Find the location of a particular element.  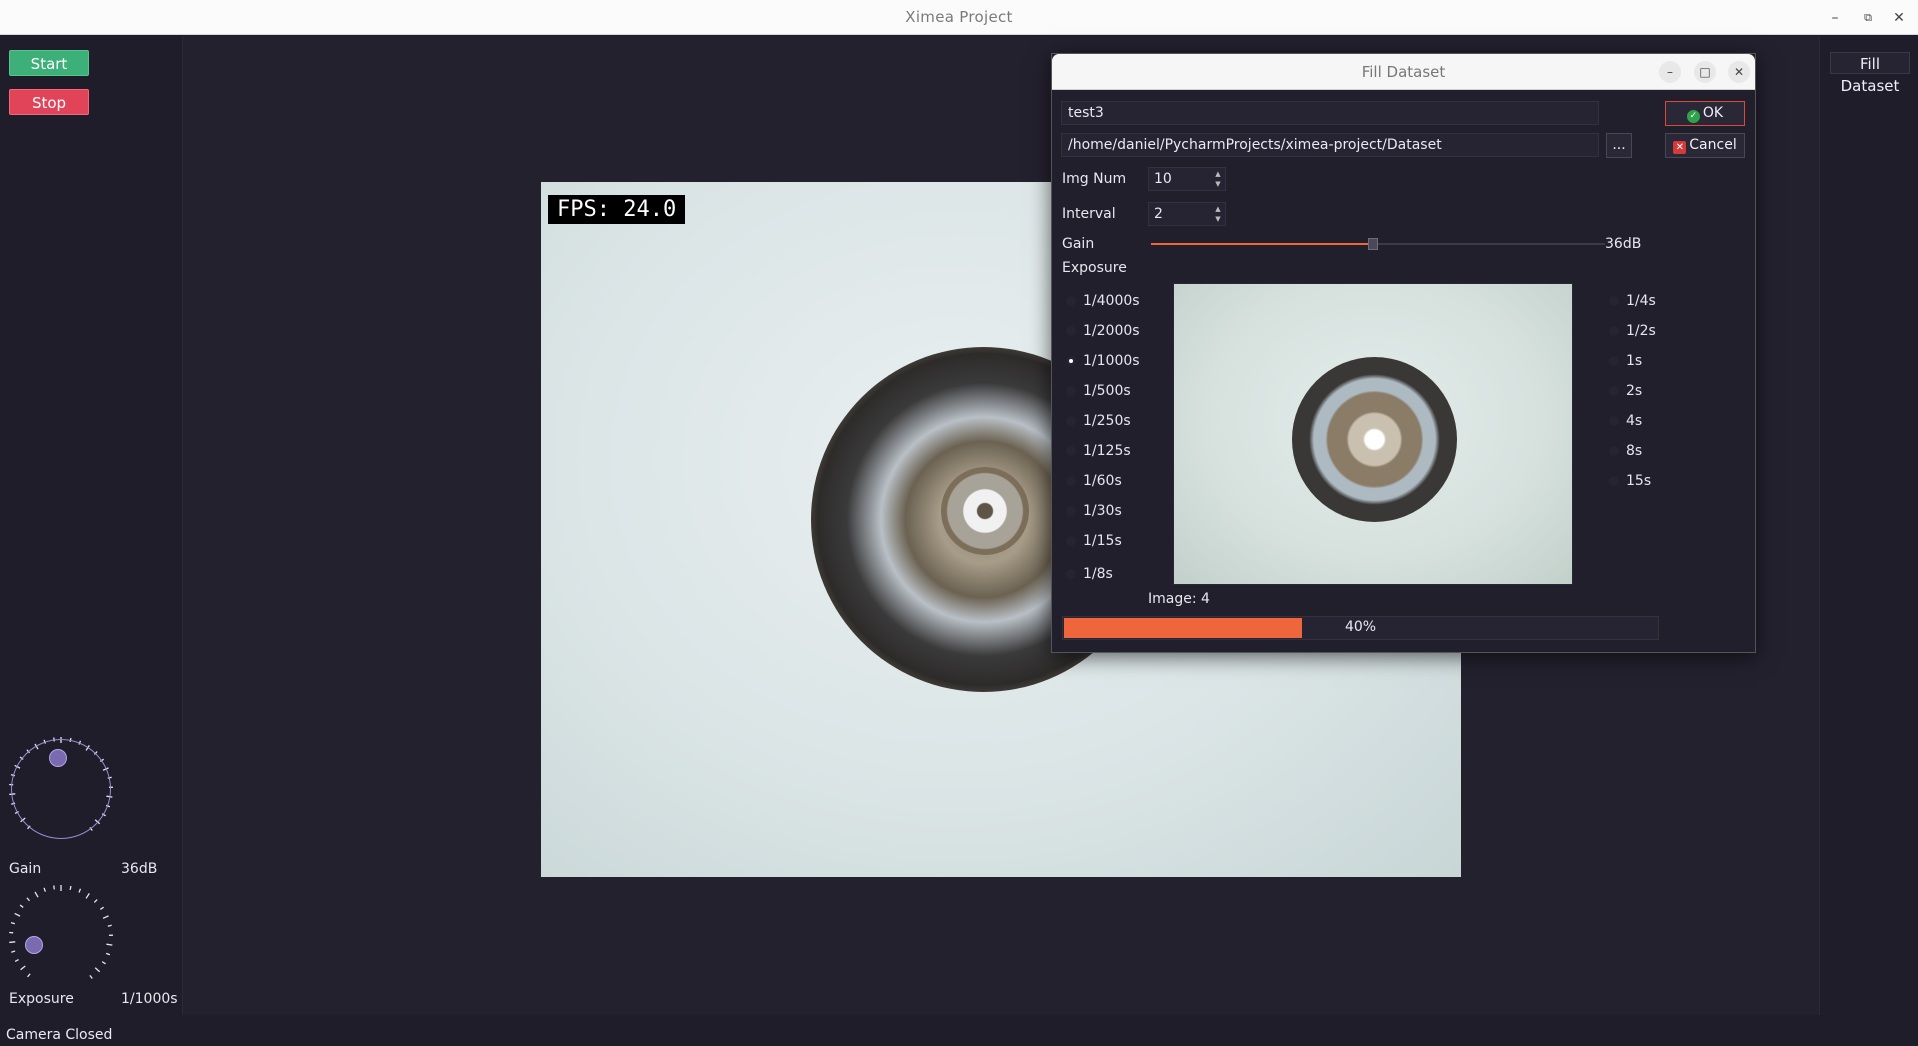

cancel-button: ✕ Cancel is located at coordinates (1705, 145).